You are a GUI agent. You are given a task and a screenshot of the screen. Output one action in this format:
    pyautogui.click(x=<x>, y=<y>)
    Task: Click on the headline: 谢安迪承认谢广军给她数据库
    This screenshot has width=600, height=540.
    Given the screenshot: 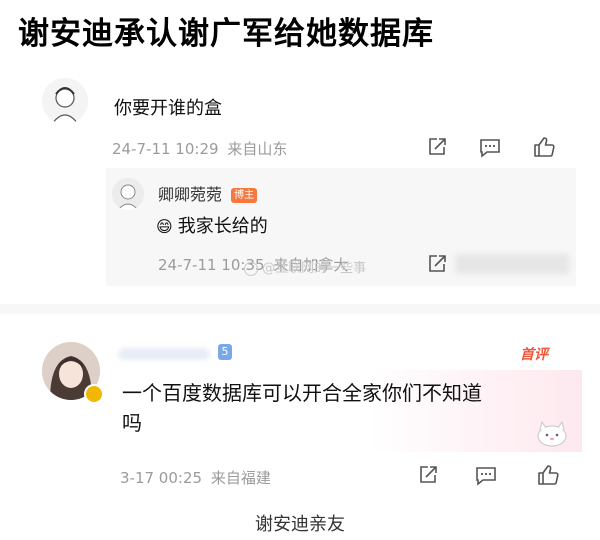 What is the action you would take?
    pyautogui.click(x=226, y=34)
    